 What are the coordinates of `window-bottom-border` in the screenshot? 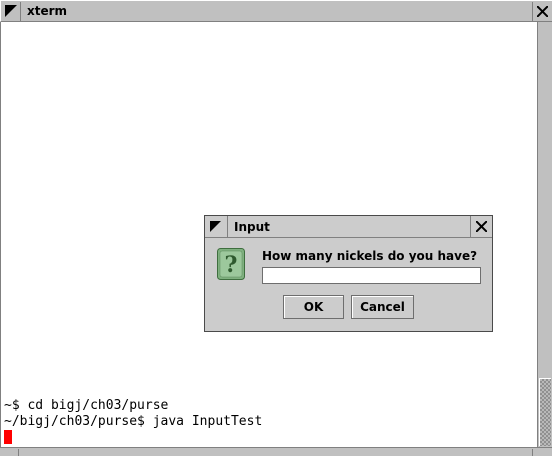 It's located at (276, 451).